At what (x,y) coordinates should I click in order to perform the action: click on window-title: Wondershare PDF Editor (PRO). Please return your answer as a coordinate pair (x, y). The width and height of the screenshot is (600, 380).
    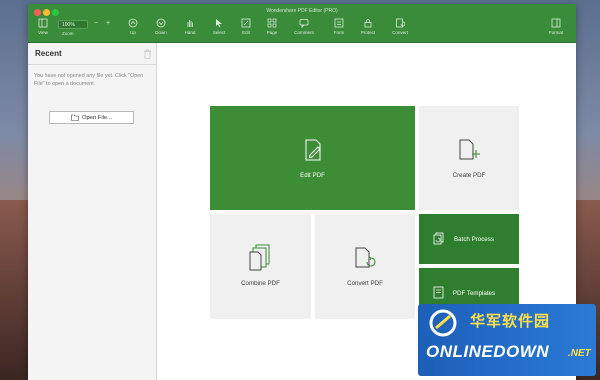
    Looking at the image, I should click on (302, 11).